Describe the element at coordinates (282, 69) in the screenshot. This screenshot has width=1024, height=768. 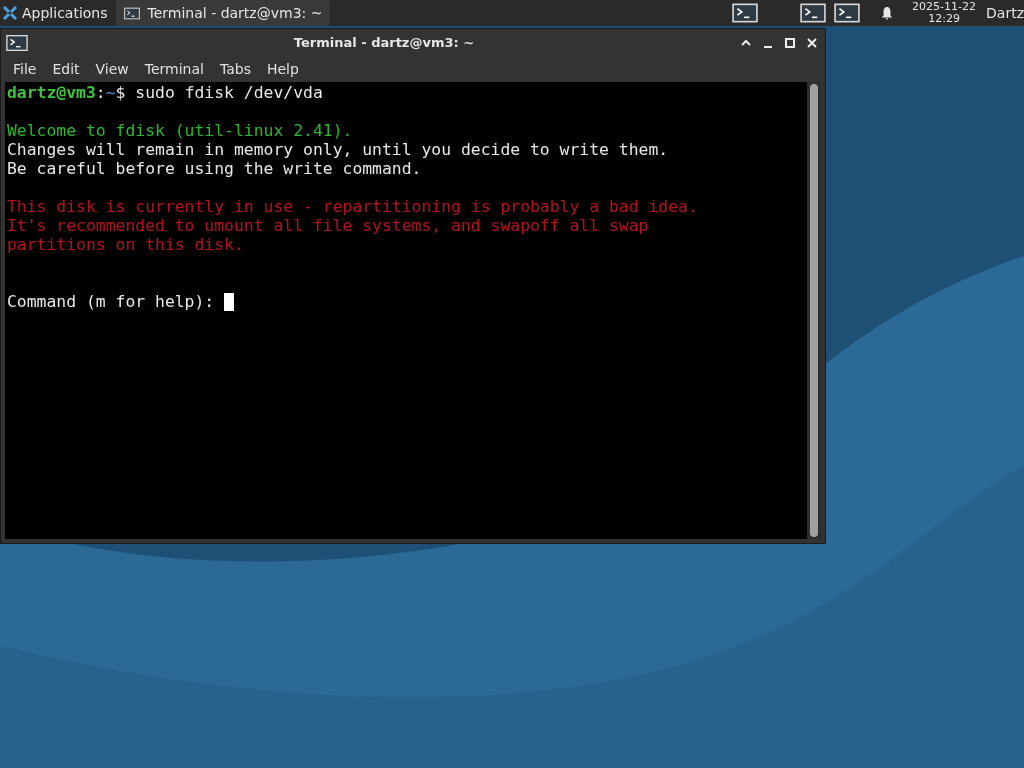
I see `menu-item: Help` at that location.